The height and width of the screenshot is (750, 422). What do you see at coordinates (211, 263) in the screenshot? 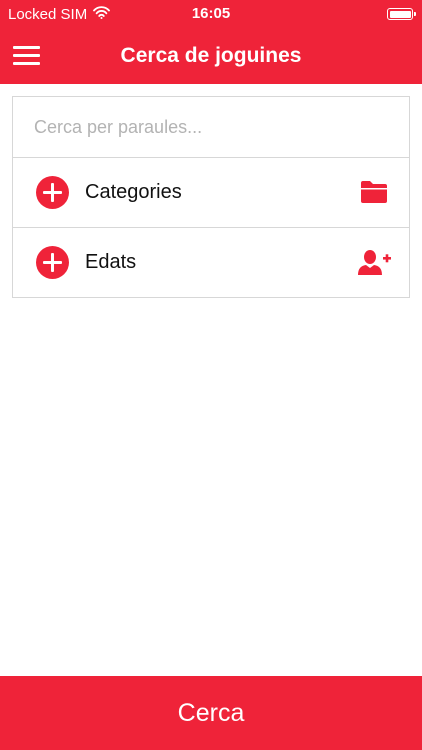
I see `filter-row-ages: Edats` at bounding box center [211, 263].